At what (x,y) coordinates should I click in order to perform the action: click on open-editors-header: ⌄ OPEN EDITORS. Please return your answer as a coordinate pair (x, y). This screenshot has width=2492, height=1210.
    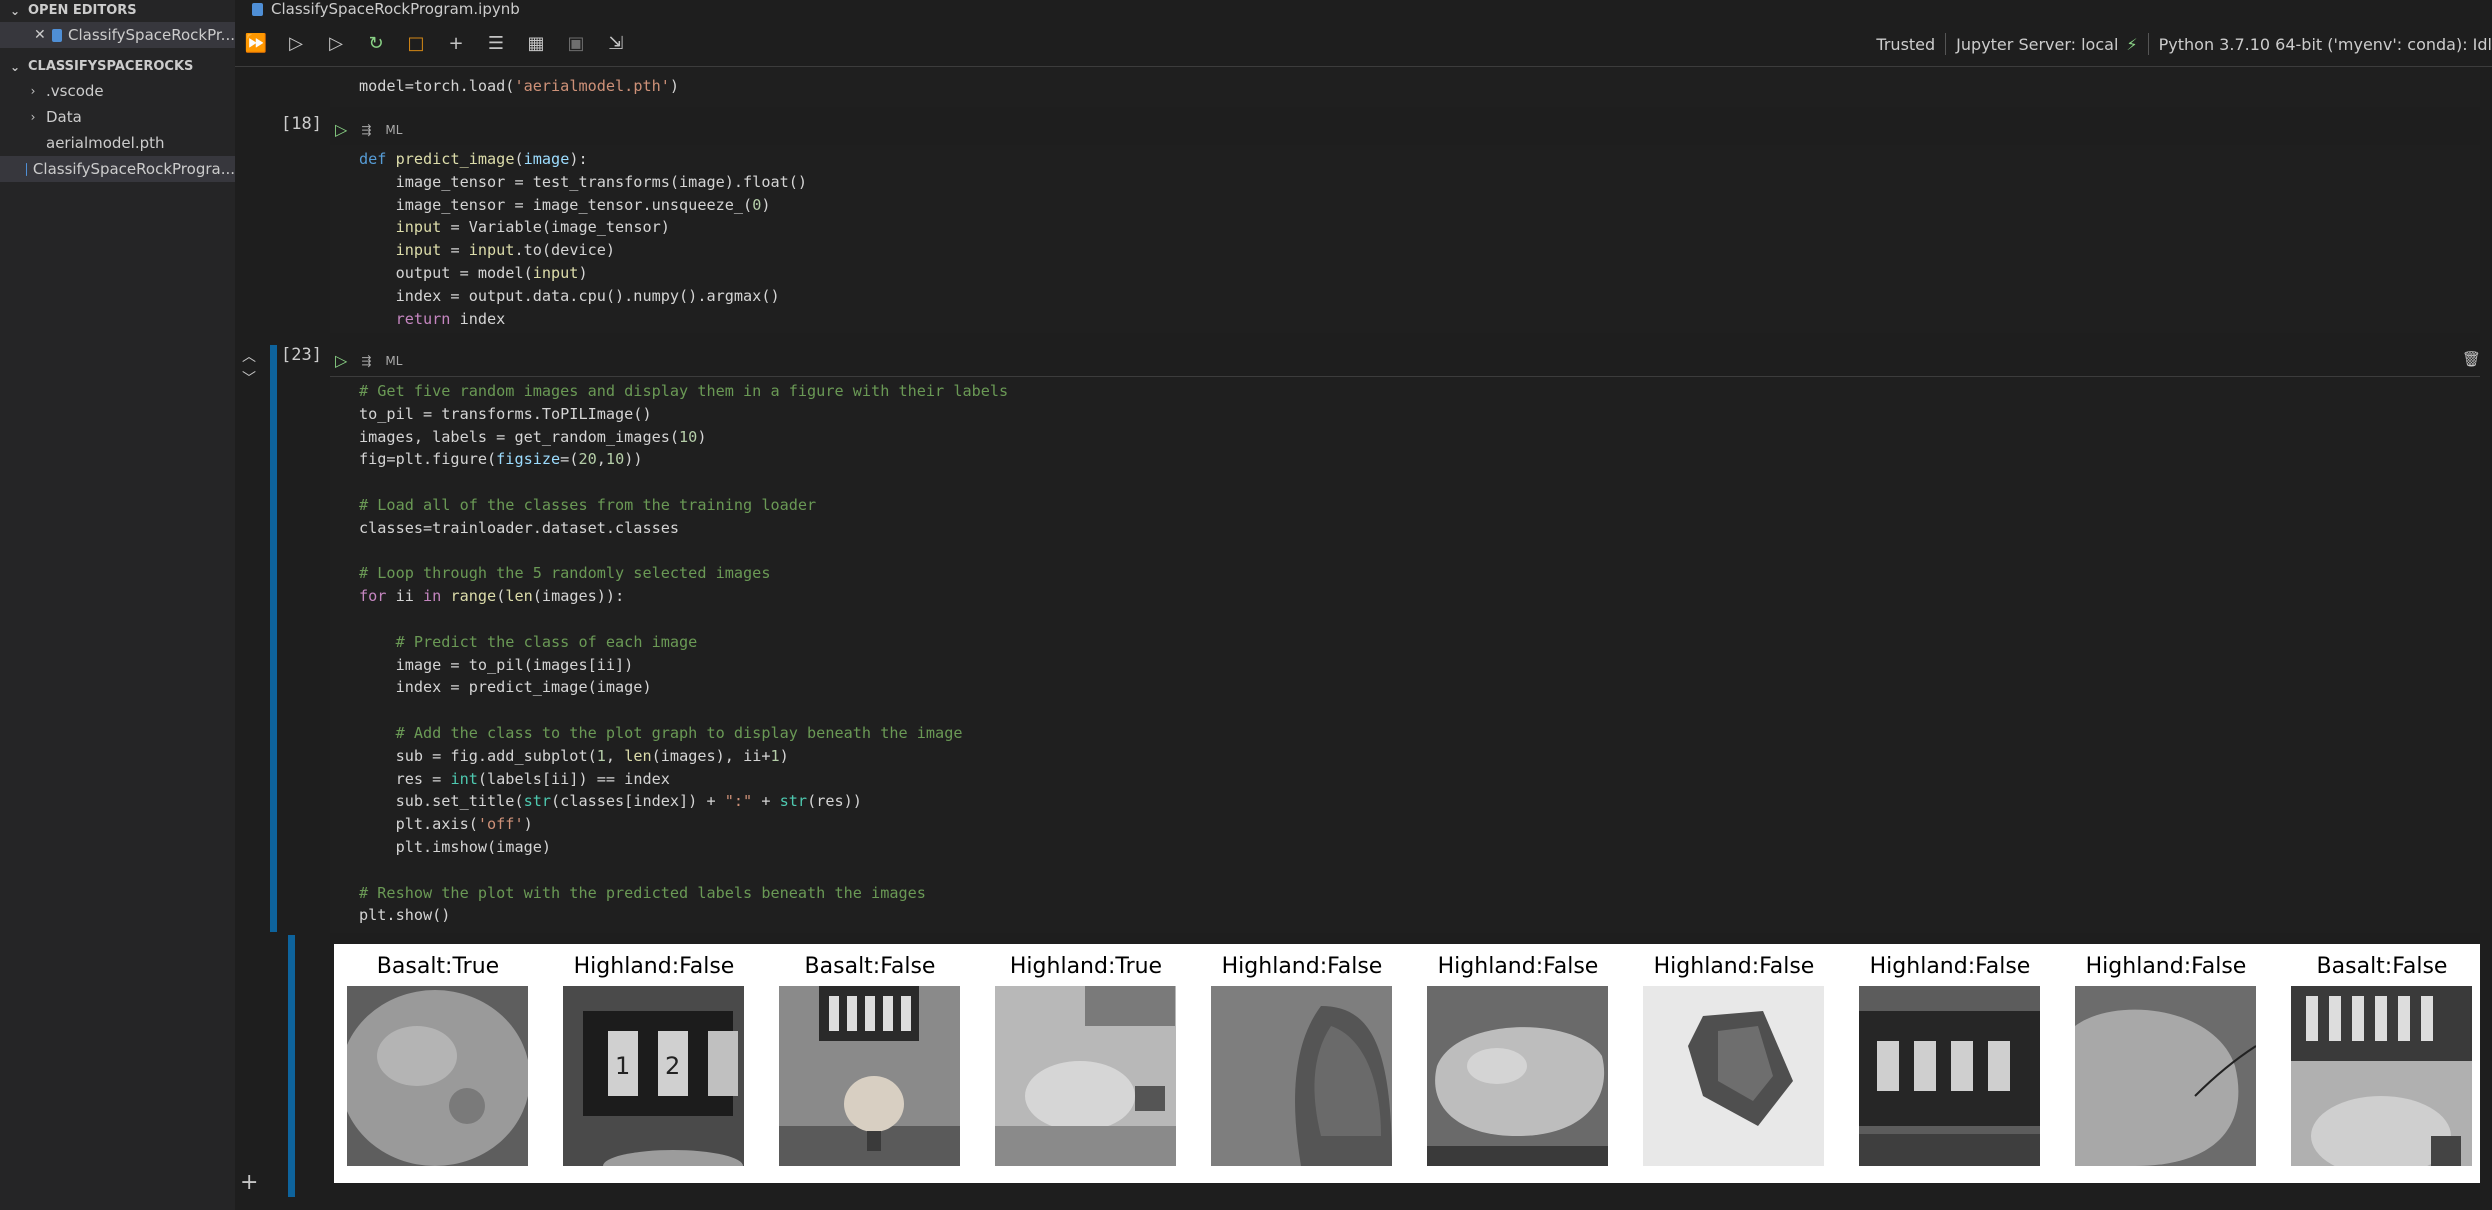
    Looking at the image, I should click on (117, 11).